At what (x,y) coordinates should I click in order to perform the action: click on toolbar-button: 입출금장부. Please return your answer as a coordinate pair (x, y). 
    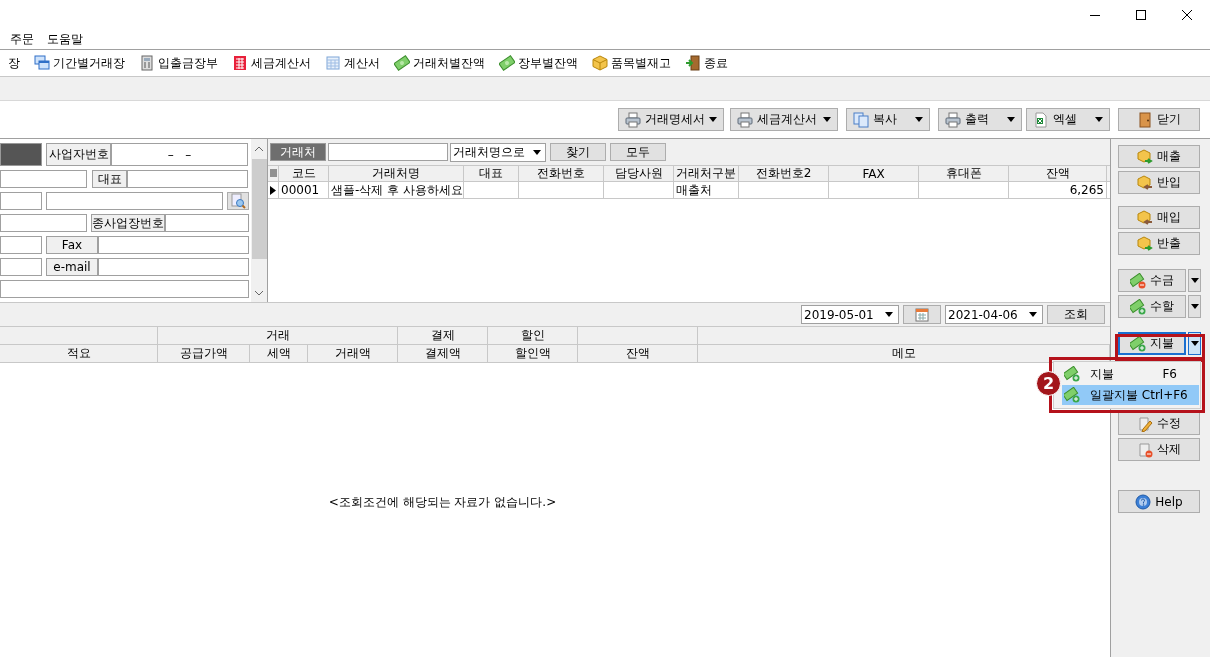
    Looking at the image, I should click on (177, 63).